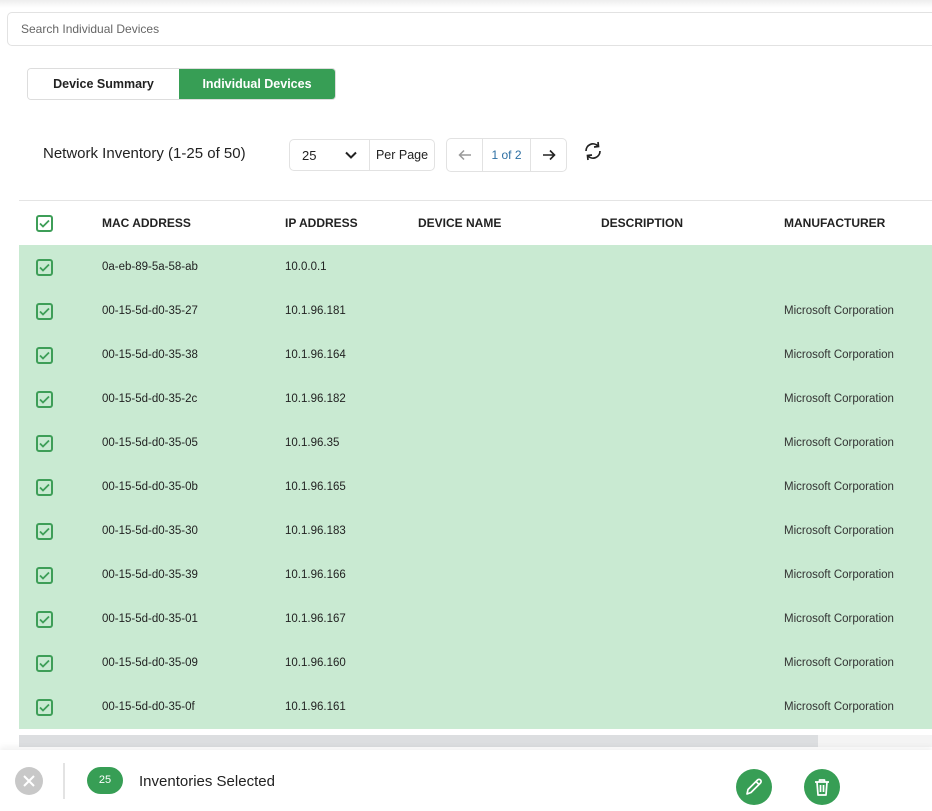  I want to click on column-header-description: DESCRIPTION, so click(692, 223).